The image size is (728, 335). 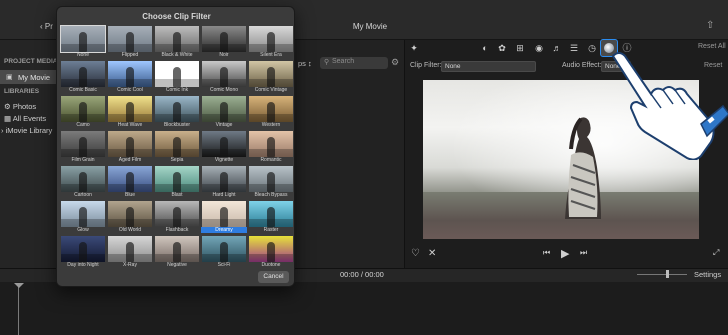 I want to click on equalizer-icon: ☰, so click(x=574, y=48).